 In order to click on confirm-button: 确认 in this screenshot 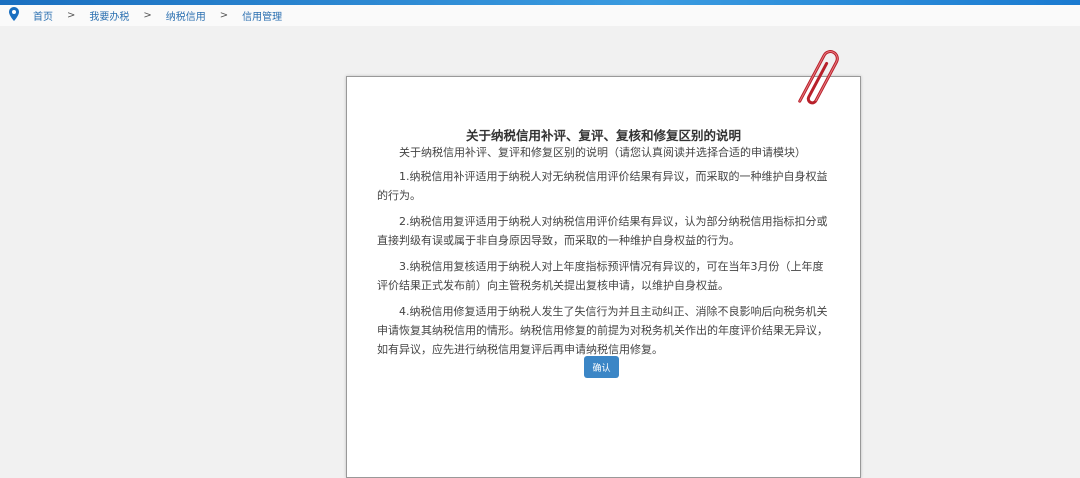, I will do `click(601, 367)`.